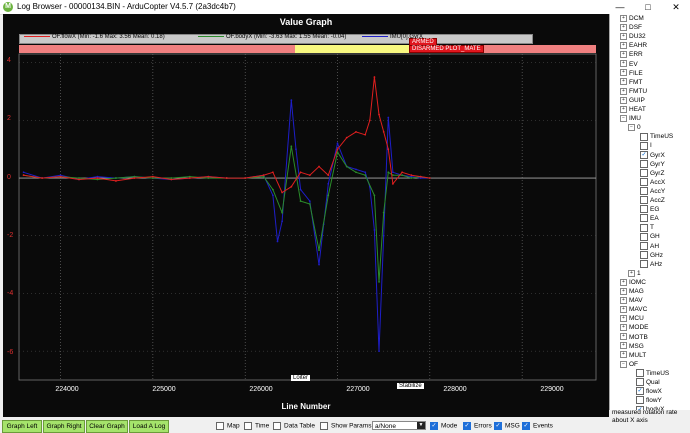  Describe the element at coordinates (507, 426) in the screenshot. I see `msg-checkbox: ✓ MSG` at that location.